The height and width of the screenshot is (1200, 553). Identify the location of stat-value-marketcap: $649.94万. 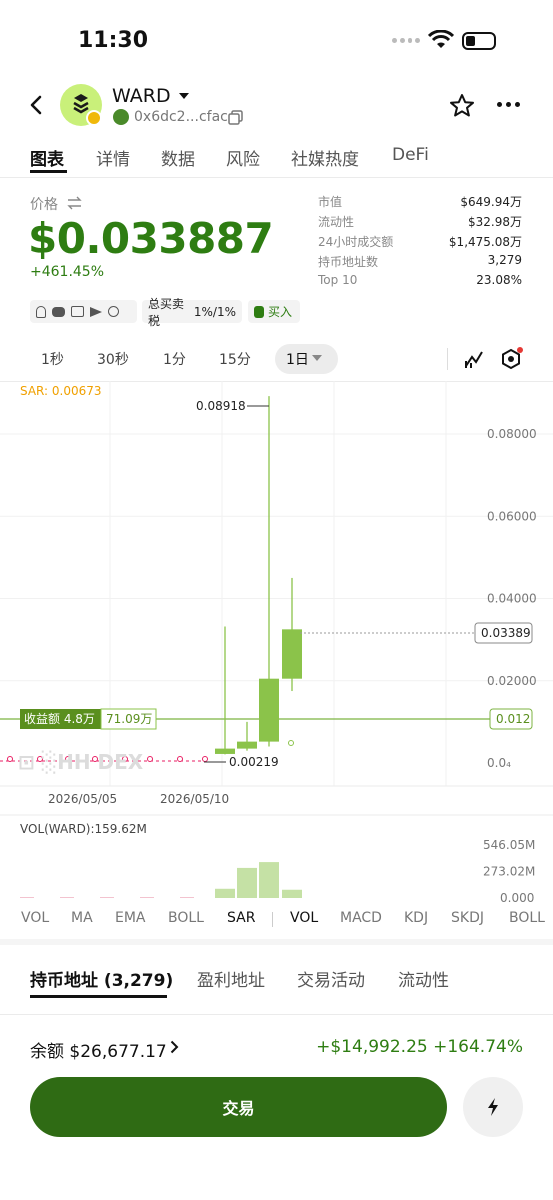
(491, 202).